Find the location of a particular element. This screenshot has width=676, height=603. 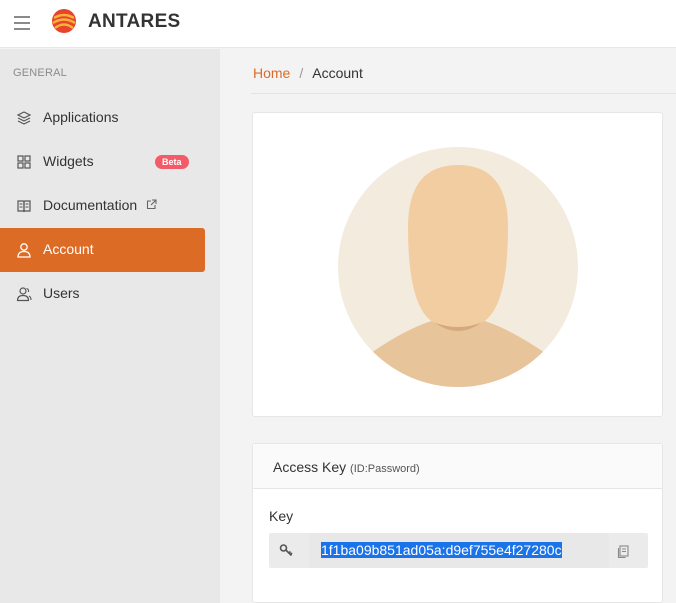

users-icon is located at coordinates (24, 294).